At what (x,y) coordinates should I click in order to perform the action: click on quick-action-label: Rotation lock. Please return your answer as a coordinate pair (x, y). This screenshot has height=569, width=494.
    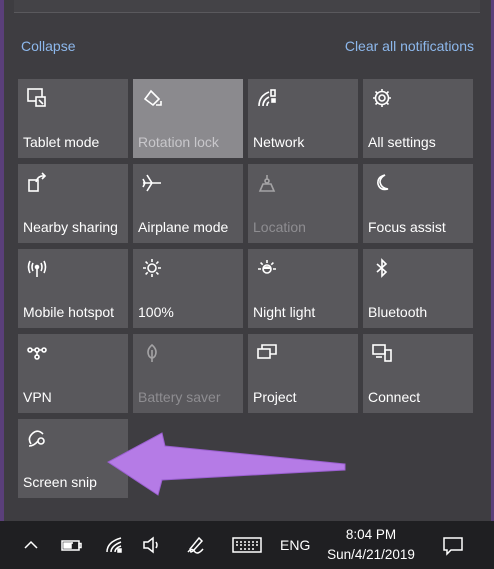
    Looking at the image, I should click on (178, 142).